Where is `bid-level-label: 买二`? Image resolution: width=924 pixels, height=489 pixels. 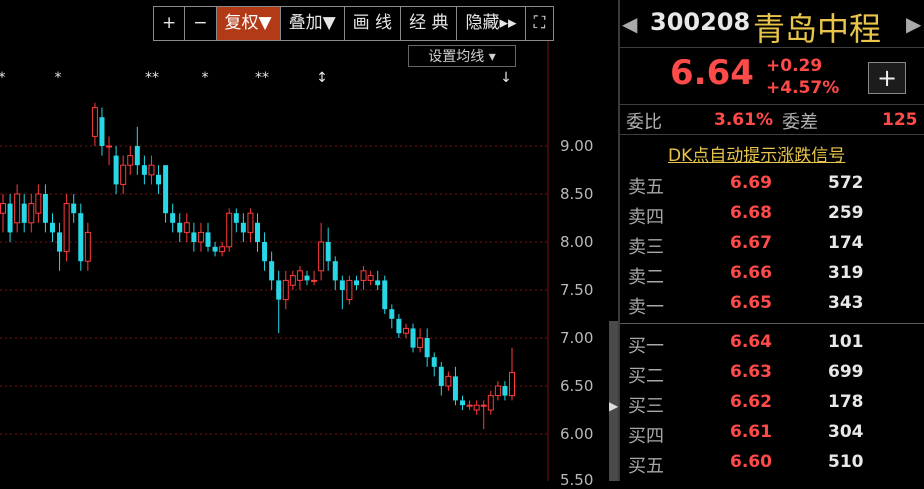 bid-level-label: 买二 is located at coordinates (646, 376).